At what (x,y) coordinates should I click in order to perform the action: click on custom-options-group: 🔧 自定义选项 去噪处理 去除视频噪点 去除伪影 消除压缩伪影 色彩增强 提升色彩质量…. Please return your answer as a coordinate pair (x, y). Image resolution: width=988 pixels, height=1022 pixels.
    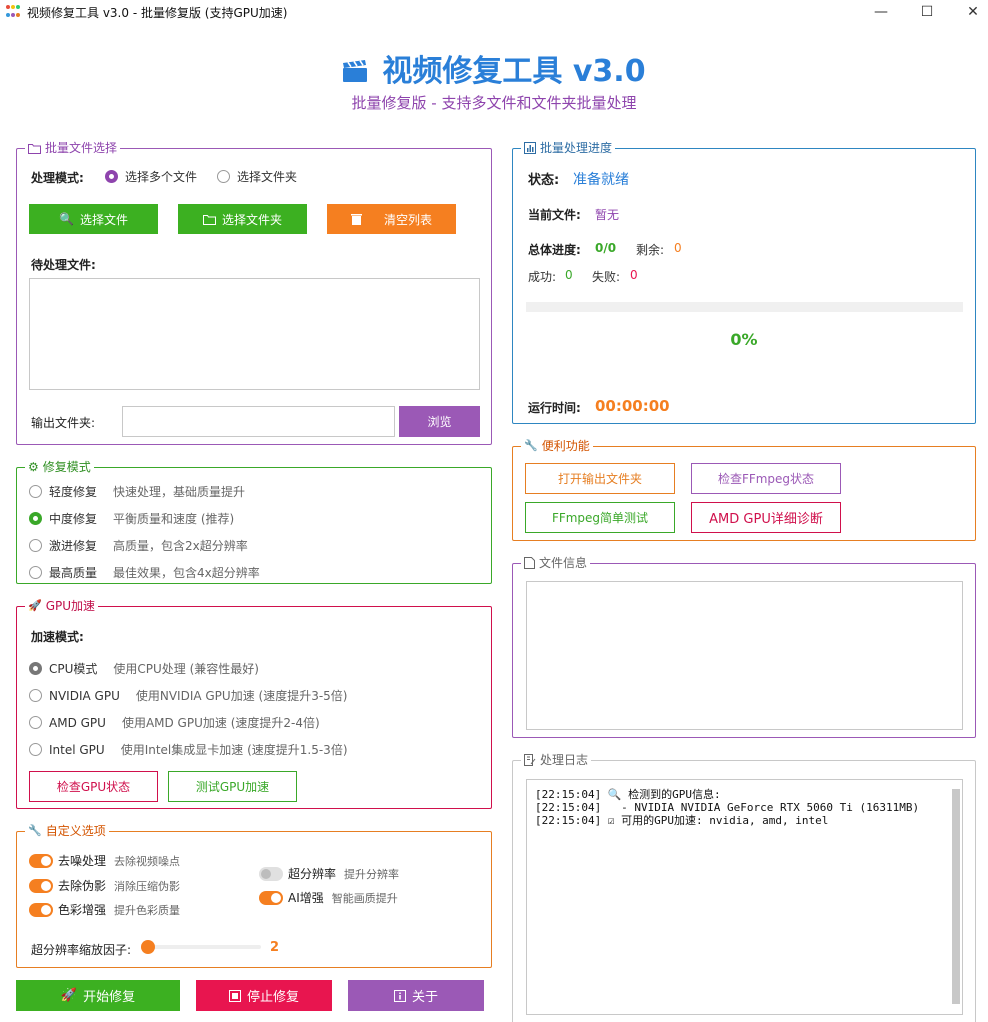
    Looking at the image, I should click on (254, 896).